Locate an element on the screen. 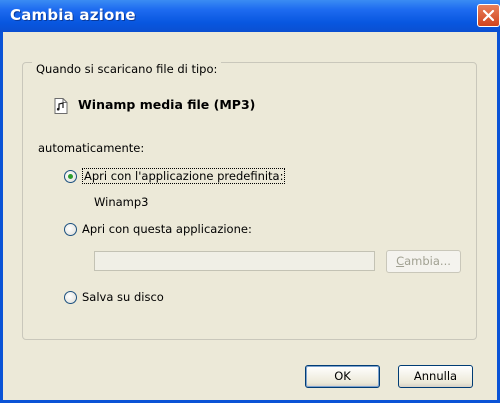  close-button is located at coordinates (488, 15).